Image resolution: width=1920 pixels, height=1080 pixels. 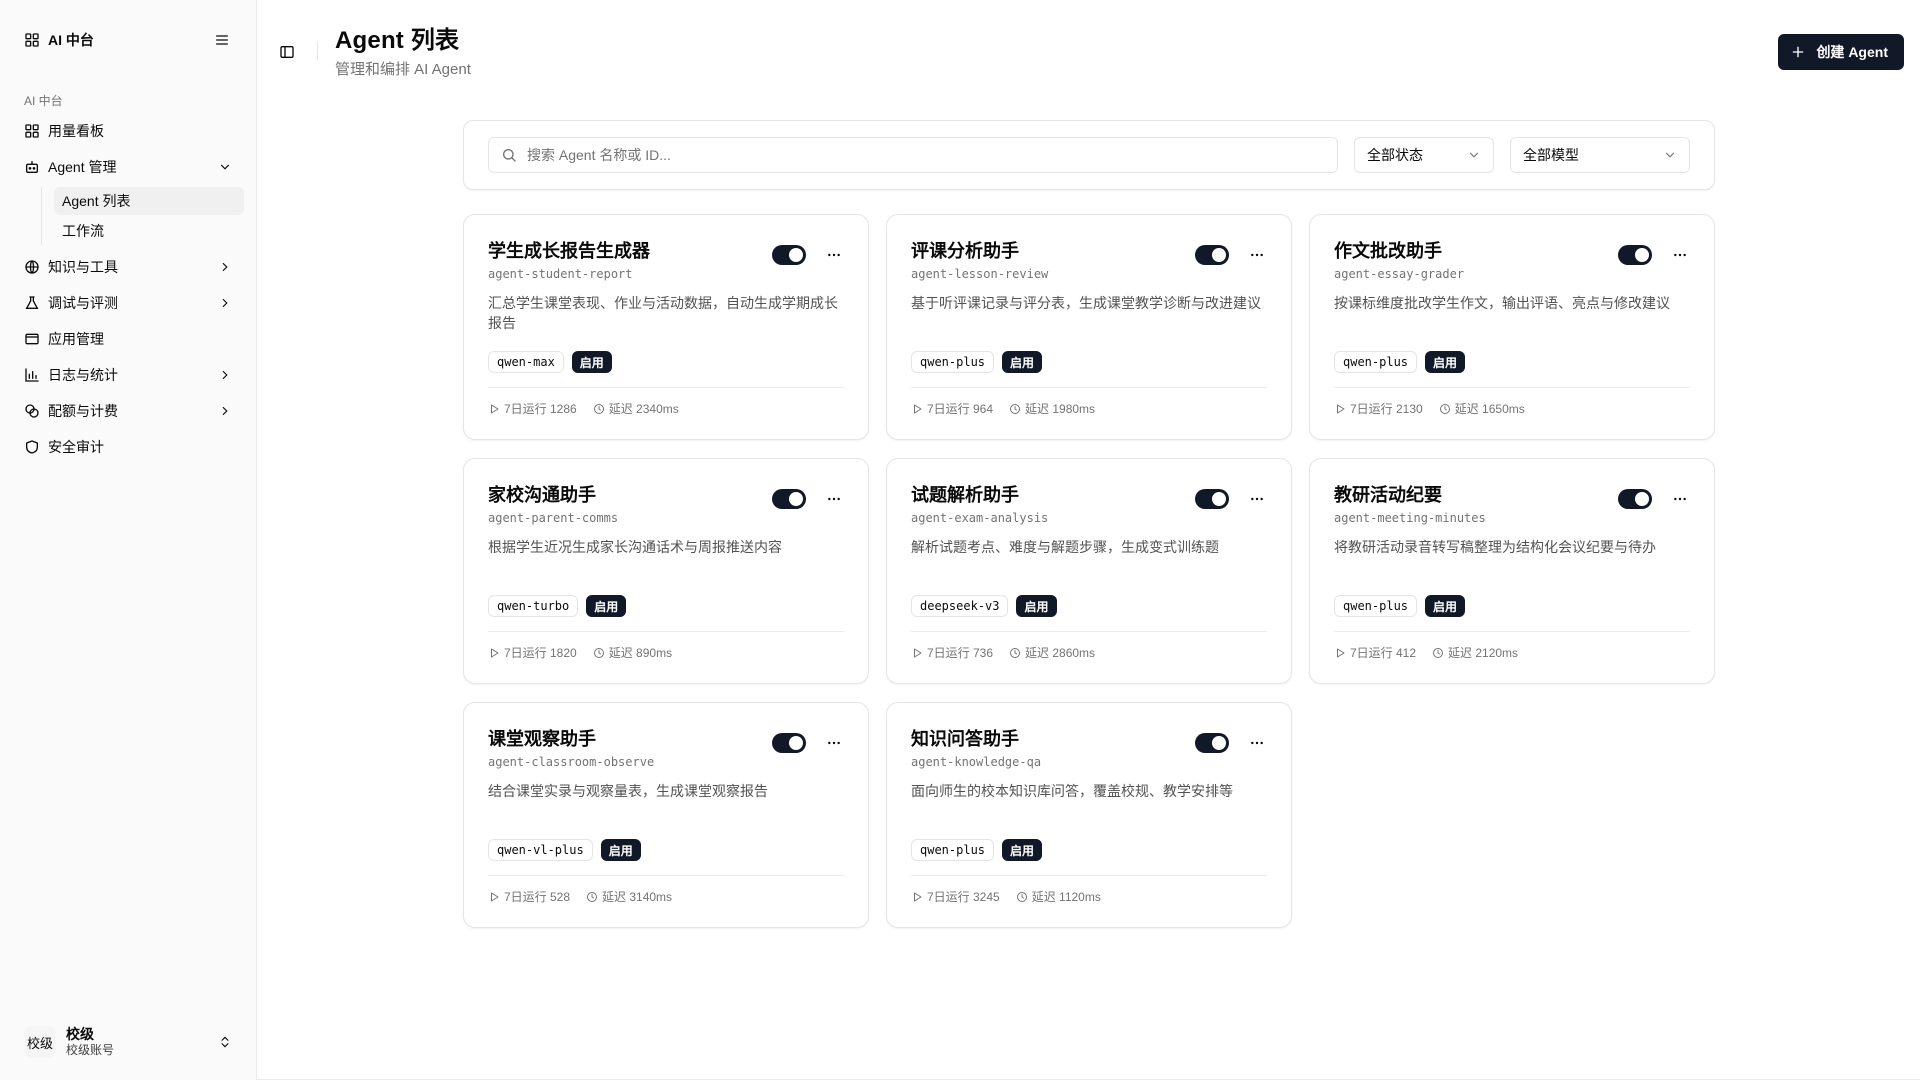 What do you see at coordinates (128, 131) in the screenshot?
I see `sidebar-item-usage: 用量看板` at bounding box center [128, 131].